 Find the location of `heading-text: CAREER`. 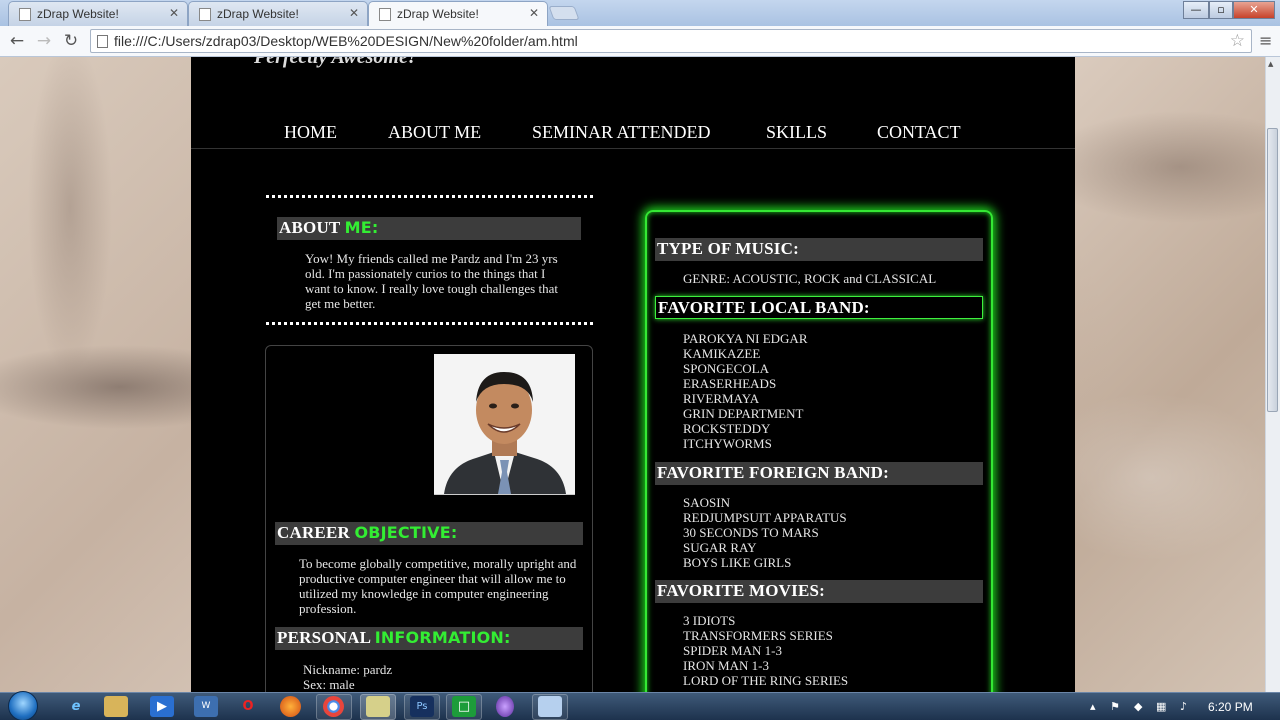

heading-text: CAREER is located at coordinates (316, 532).